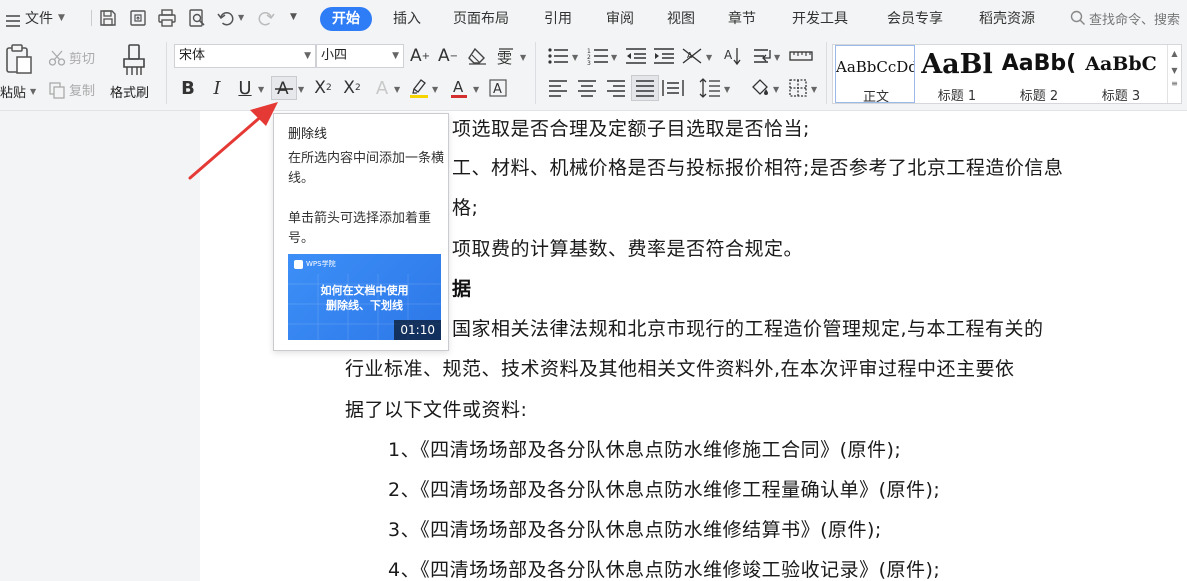 This screenshot has width=1187, height=581. I want to click on tab-view: 视图, so click(681, 19).